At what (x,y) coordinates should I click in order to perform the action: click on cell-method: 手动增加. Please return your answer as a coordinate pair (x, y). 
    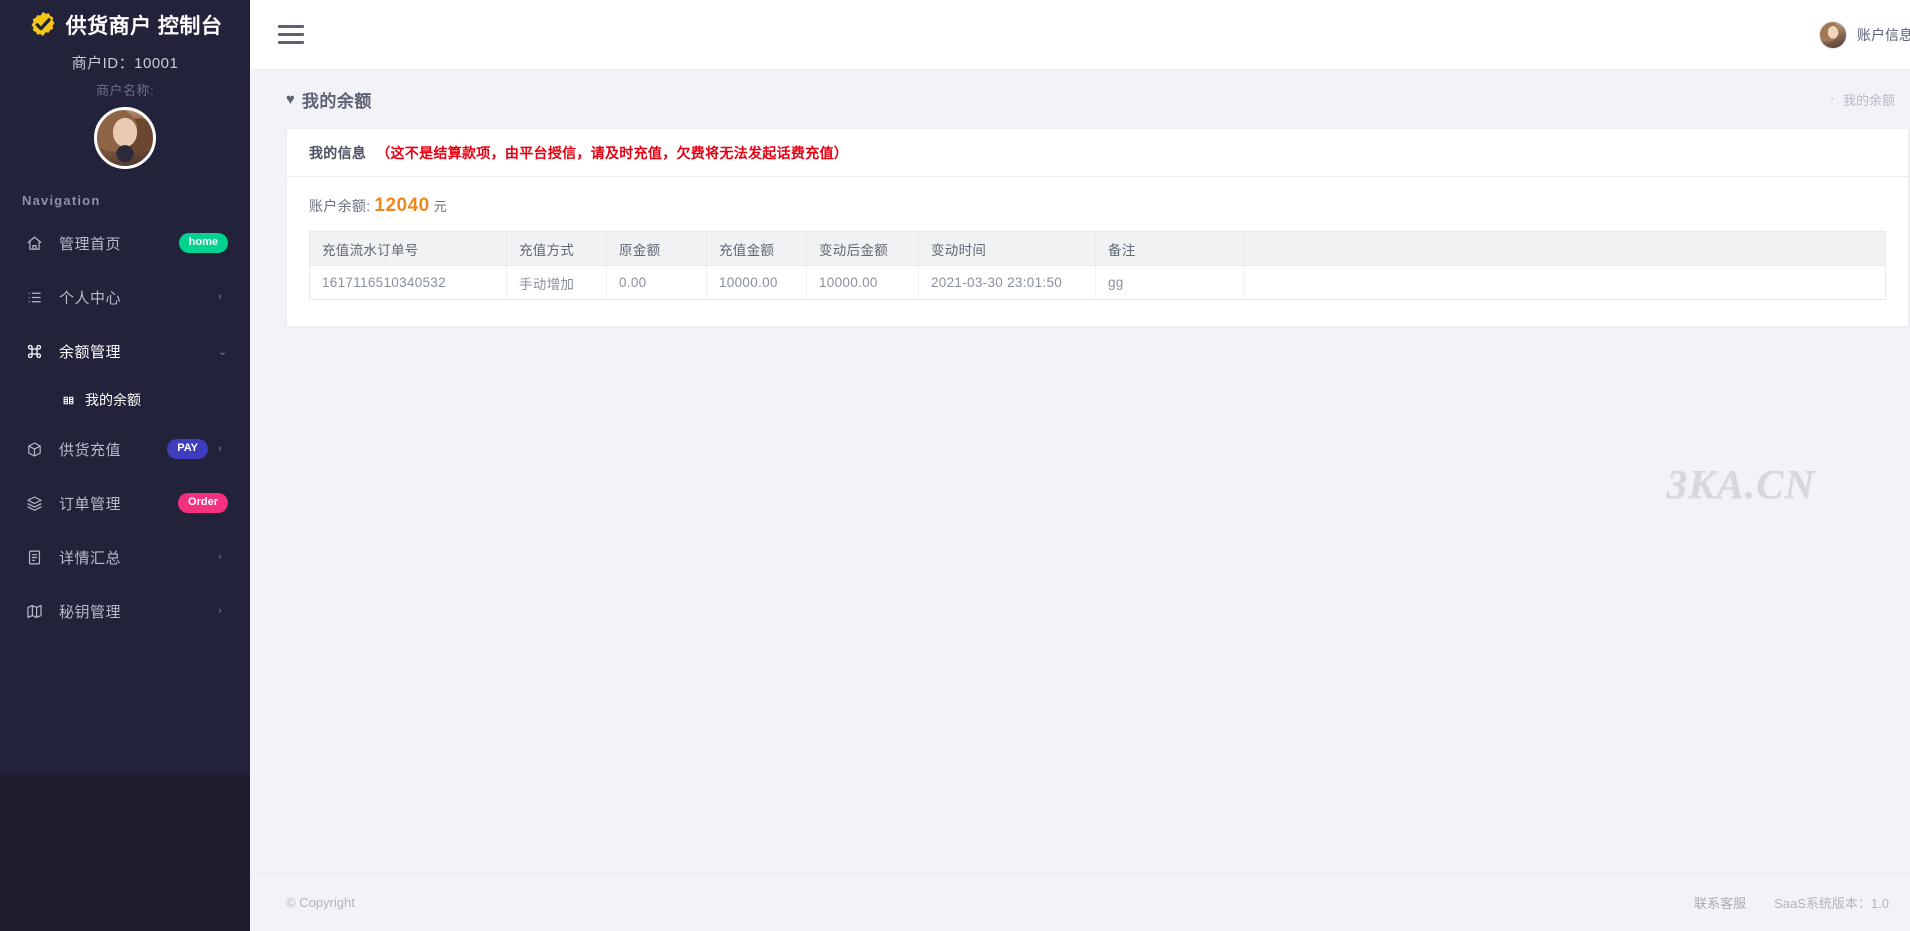
    Looking at the image, I should click on (556, 282).